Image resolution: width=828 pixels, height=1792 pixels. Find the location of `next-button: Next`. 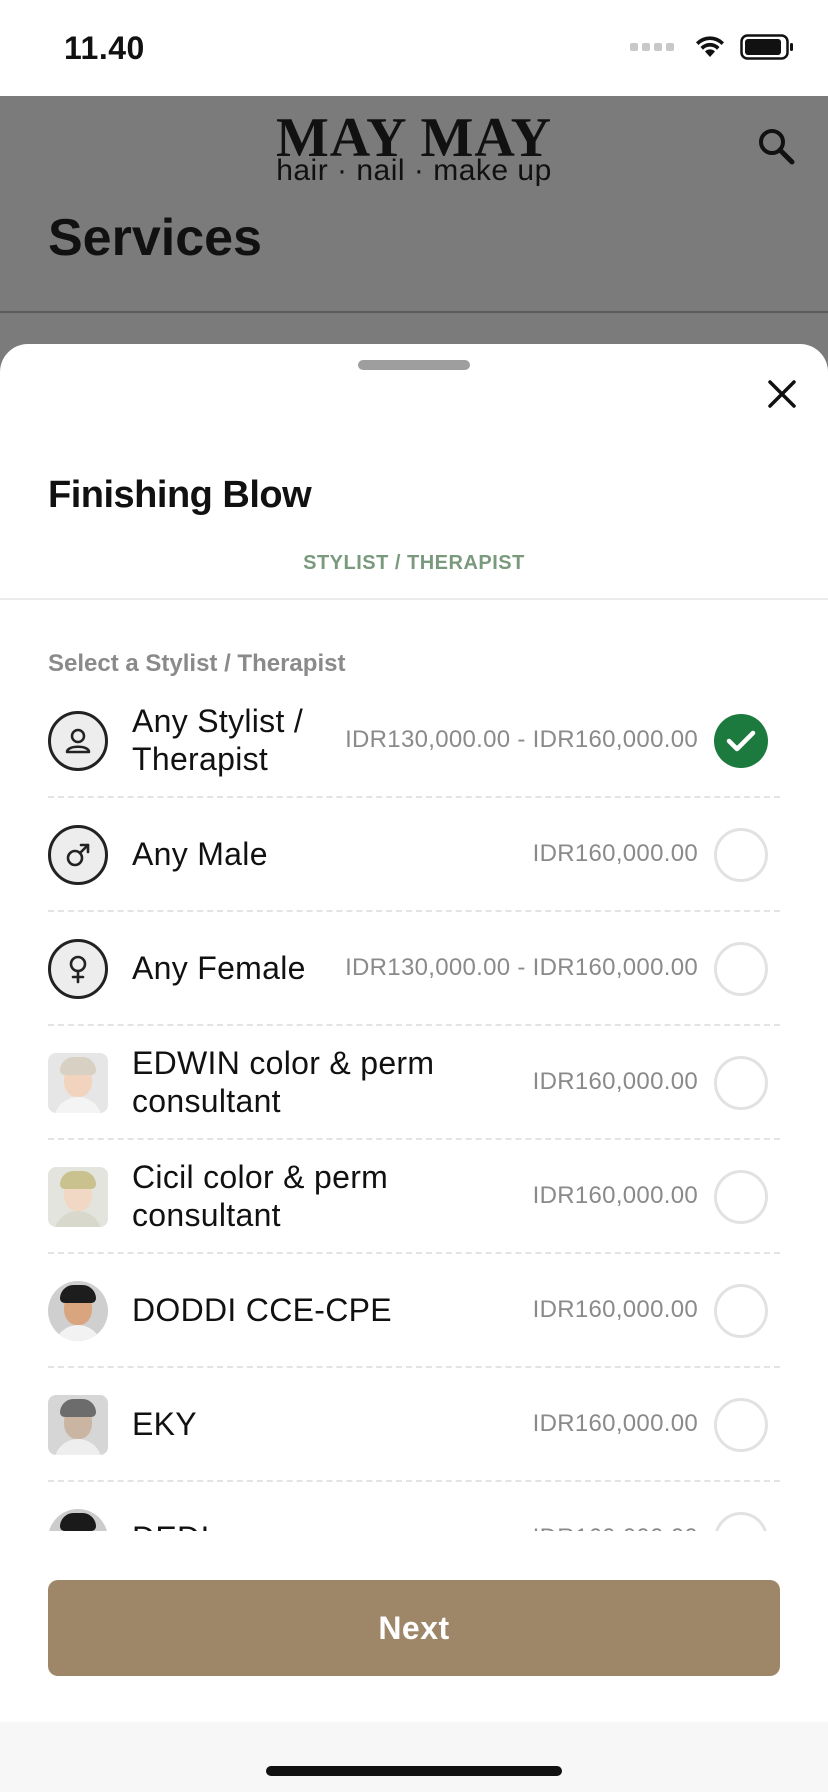

next-button: Next is located at coordinates (414, 1628).